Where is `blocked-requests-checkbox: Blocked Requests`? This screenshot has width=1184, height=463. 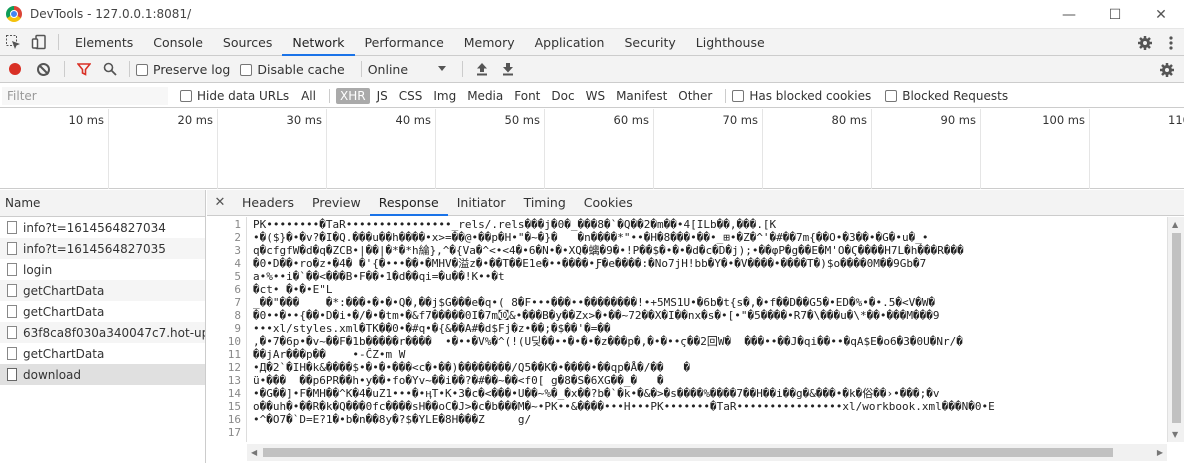
blocked-requests-checkbox: Blocked Requests is located at coordinates (946, 96).